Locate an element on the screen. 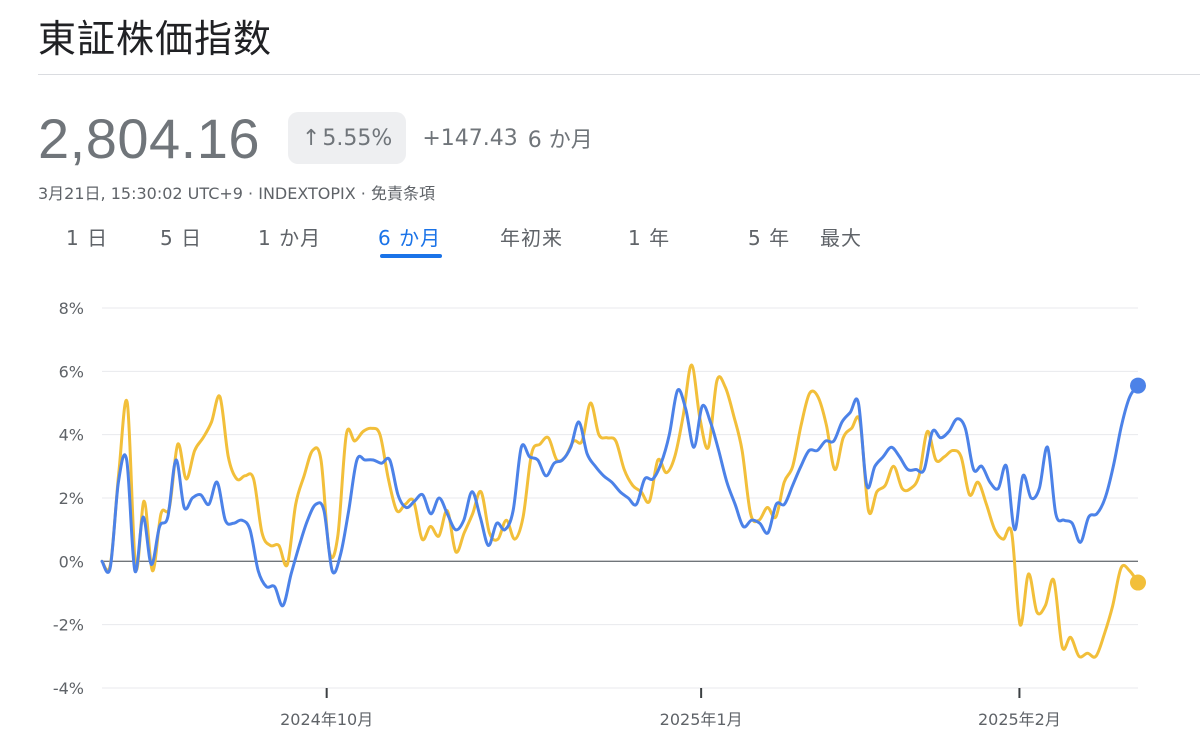 The width and height of the screenshot is (1200, 748). tab-1d: 1 日 is located at coordinates (87, 236).